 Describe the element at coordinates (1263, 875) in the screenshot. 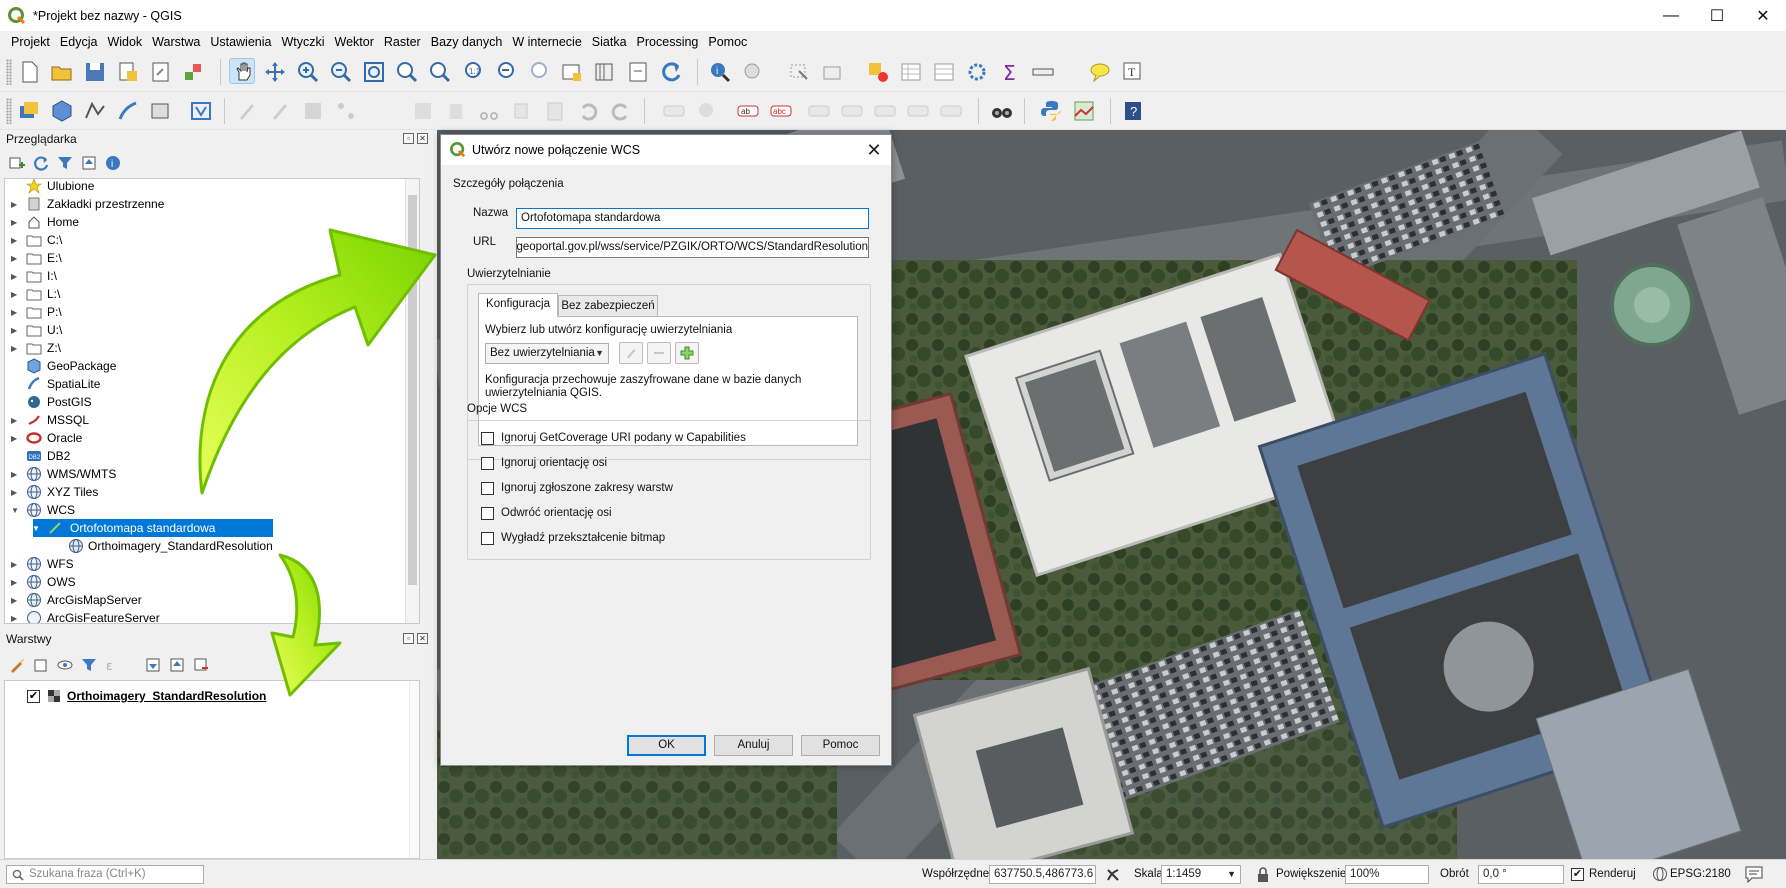

I see `lock-icon` at that location.